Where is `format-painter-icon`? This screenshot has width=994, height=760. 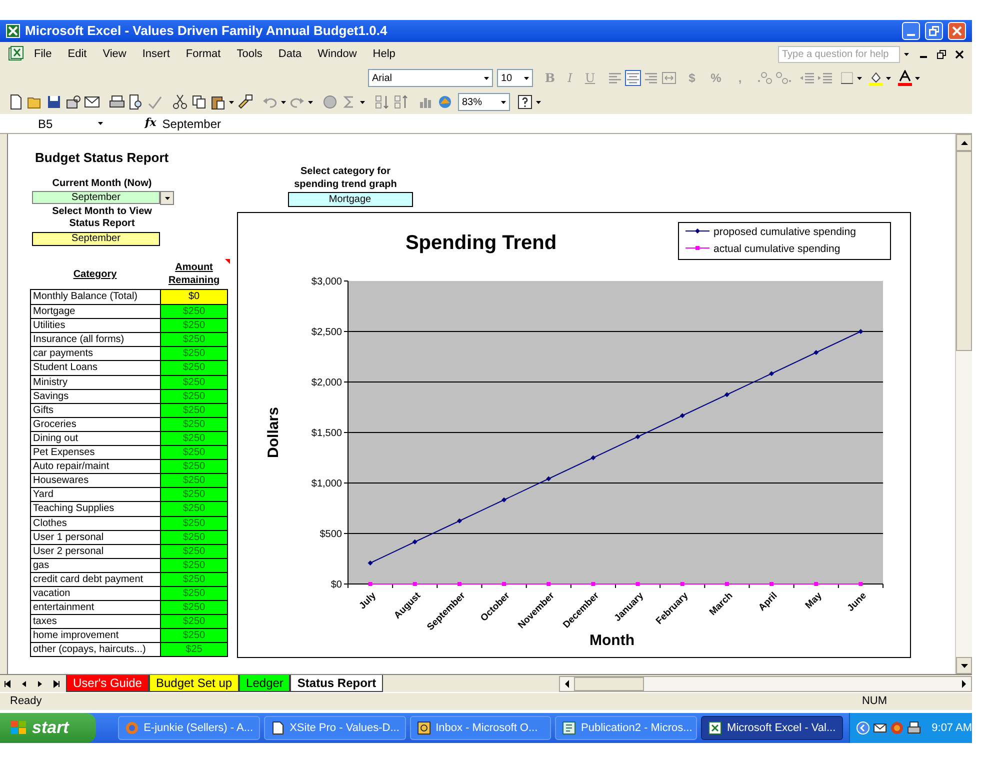 format-painter-icon is located at coordinates (245, 102).